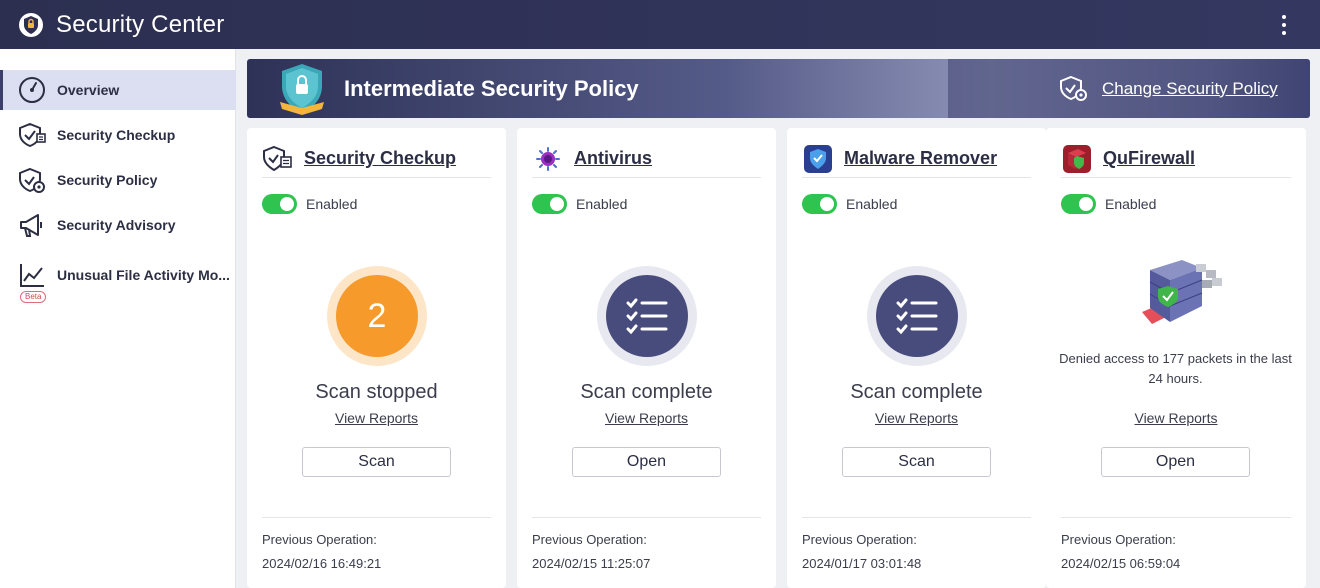  What do you see at coordinates (376, 392) in the screenshot?
I see `scan-status: Scan stopped` at bounding box center [376, 392].